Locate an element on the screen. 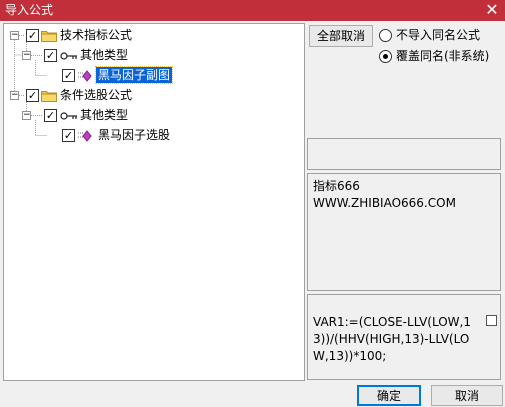 Image resolution: width=505 pixels, height=407 pixels. cancel-all-button: 全部取消 is located at coordinates (341, 36).